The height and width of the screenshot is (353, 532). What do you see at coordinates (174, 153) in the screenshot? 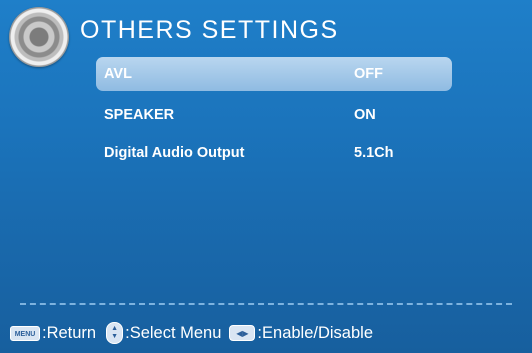
I see `menu-item-label: Digital Audio Output` at bounding box center [174, 153].